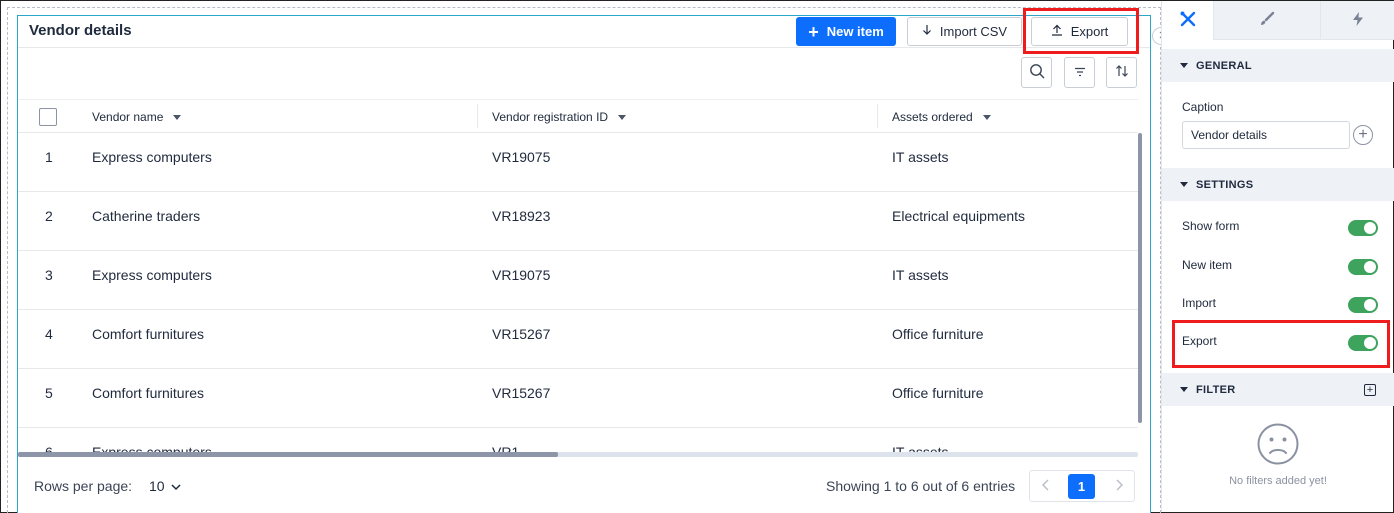  I want to click on rows-per-page-select: 10, so click(165, 486).